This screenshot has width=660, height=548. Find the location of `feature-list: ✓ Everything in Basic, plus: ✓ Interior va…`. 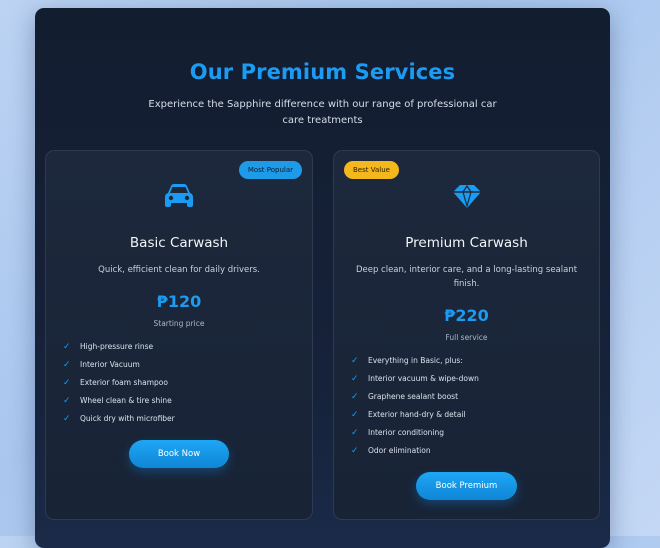

feature-list: ✓ Everything in Basic, plus: ✓ Interior va… is located at coordinates (470, 406).